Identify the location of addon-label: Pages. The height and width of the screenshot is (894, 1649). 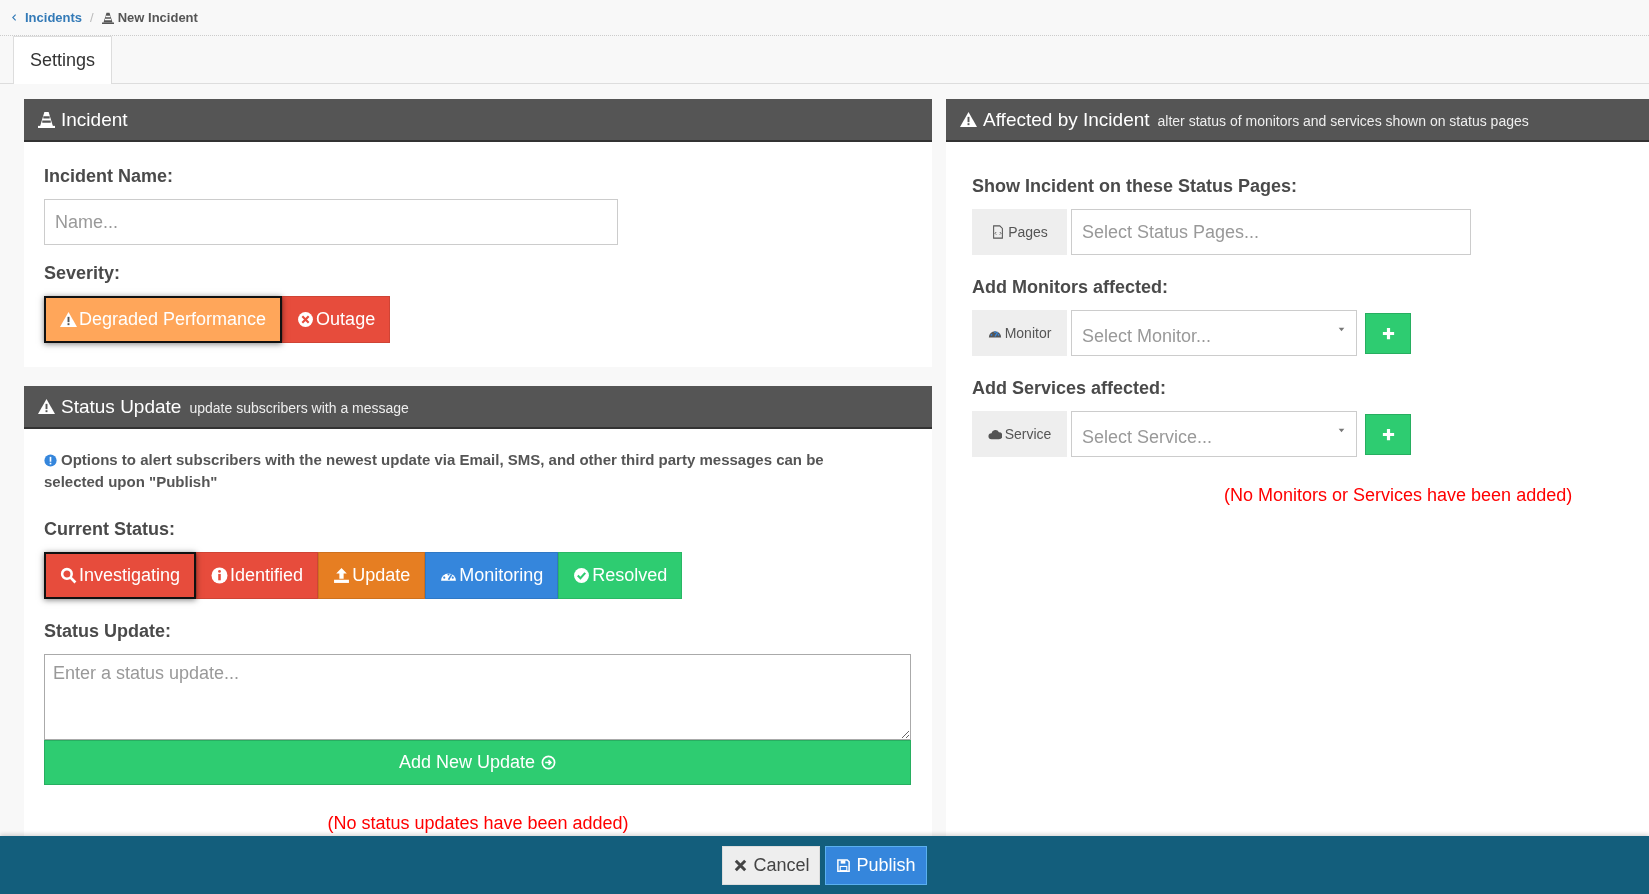
(1028, 232).